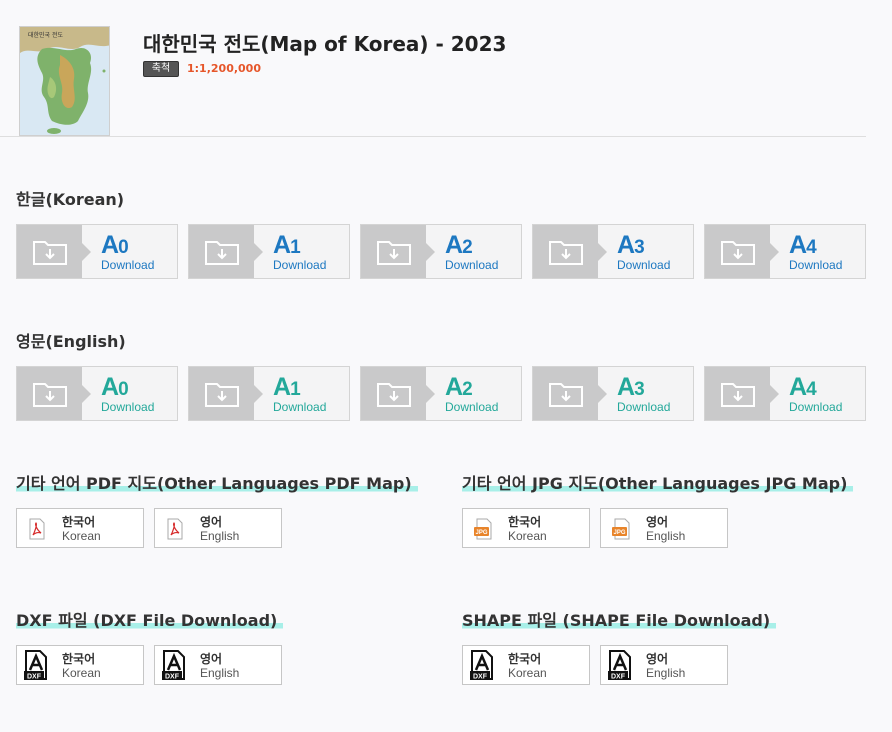 Image resolution: width=892 pixels, height=732 pixels. I want to click on scale-value: 1:1,200,000, so click(224, 68).